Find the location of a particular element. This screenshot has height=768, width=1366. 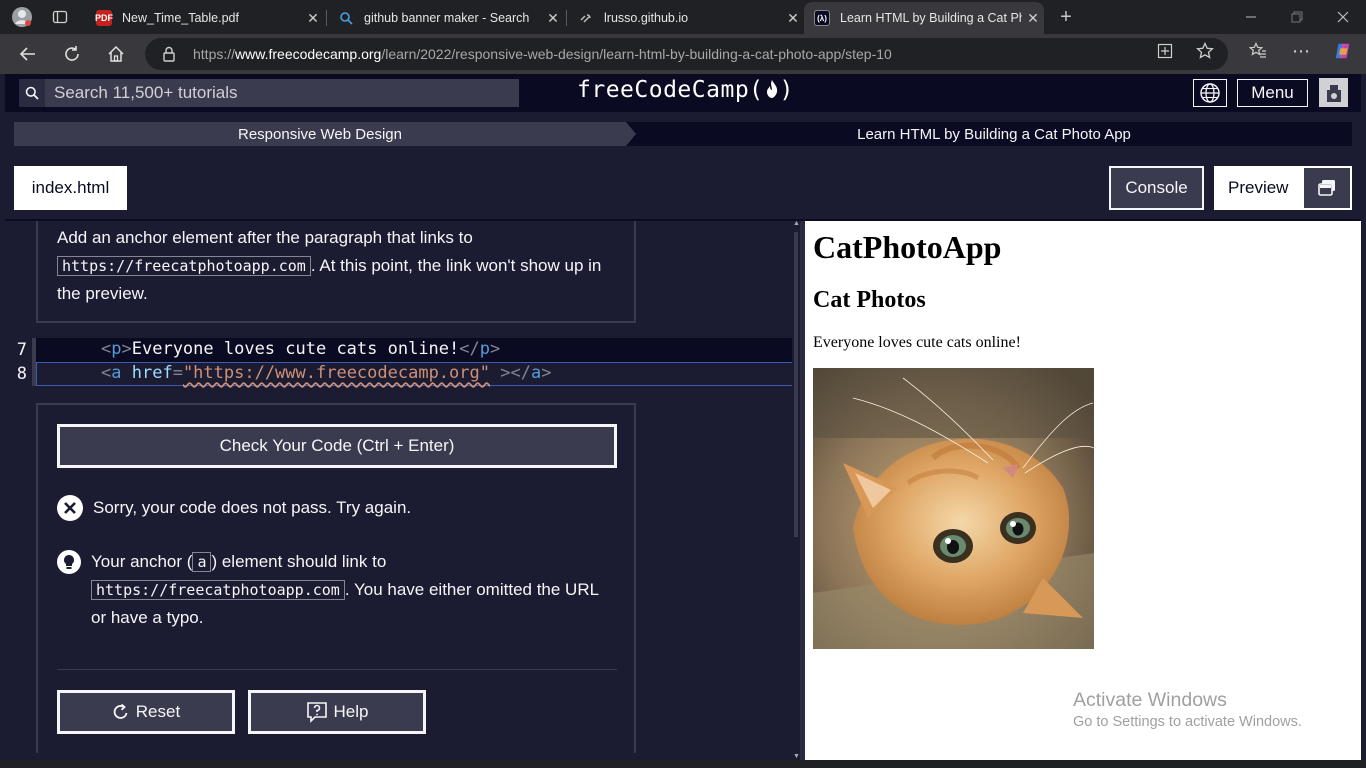

tab-pdf: PDF New_Time_Table.pdf ✕ is located at coordinates (205, 18).